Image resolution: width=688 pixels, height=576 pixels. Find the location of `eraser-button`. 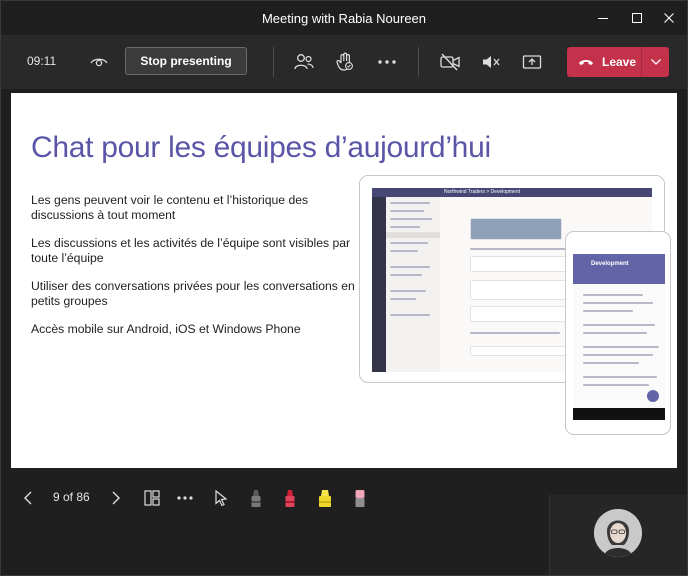

eraser-button is located at coordinates (360, 498).